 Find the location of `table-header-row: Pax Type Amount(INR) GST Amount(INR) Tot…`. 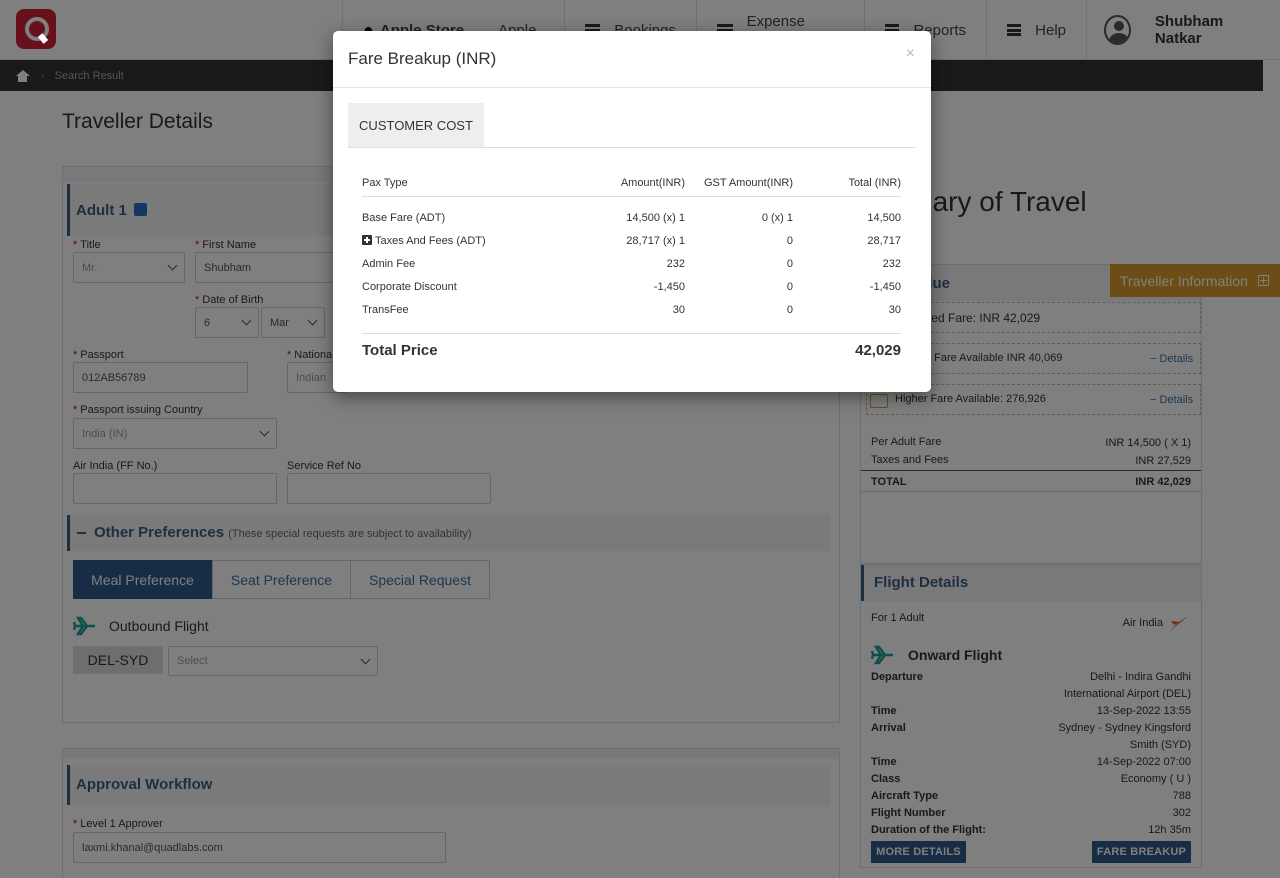

table-header-row: Pax Type Amount(INR) GST Amount(INR) Tot… is located at coordinates (631, 183).